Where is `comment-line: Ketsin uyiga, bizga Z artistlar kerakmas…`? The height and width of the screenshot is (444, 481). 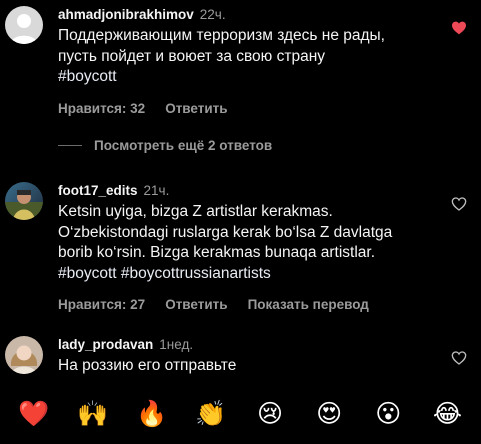
comment-line: Ketsin uyiga, bizga Z artistlar kerakmas… is located at coordinates (195, 211).